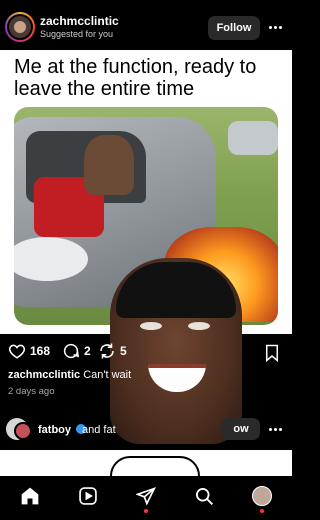 This screenshot has width=320, height=520. I want to click on bottom-nav, so click(146, 498).